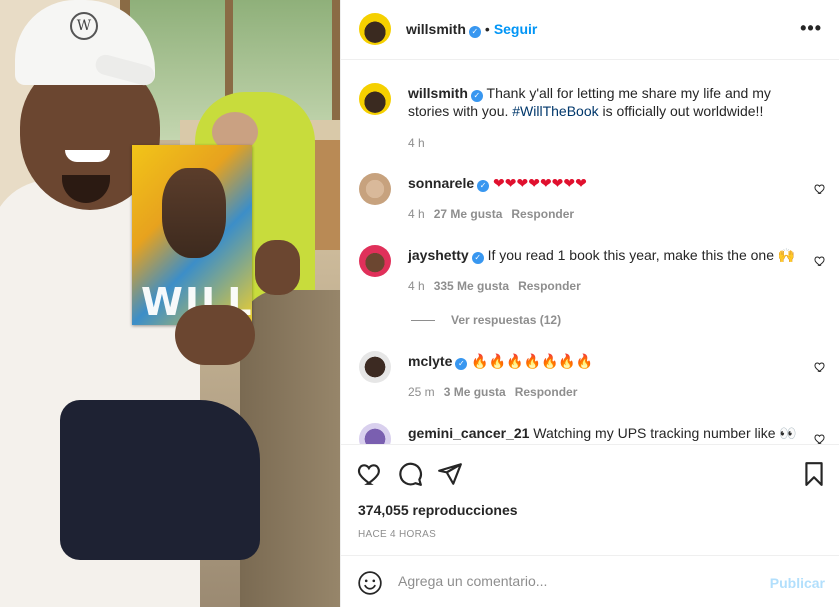  Describe the element at coordinates (468, 214) in the screenshot. I see `comment-likes: 27 Me gusta` at that location.